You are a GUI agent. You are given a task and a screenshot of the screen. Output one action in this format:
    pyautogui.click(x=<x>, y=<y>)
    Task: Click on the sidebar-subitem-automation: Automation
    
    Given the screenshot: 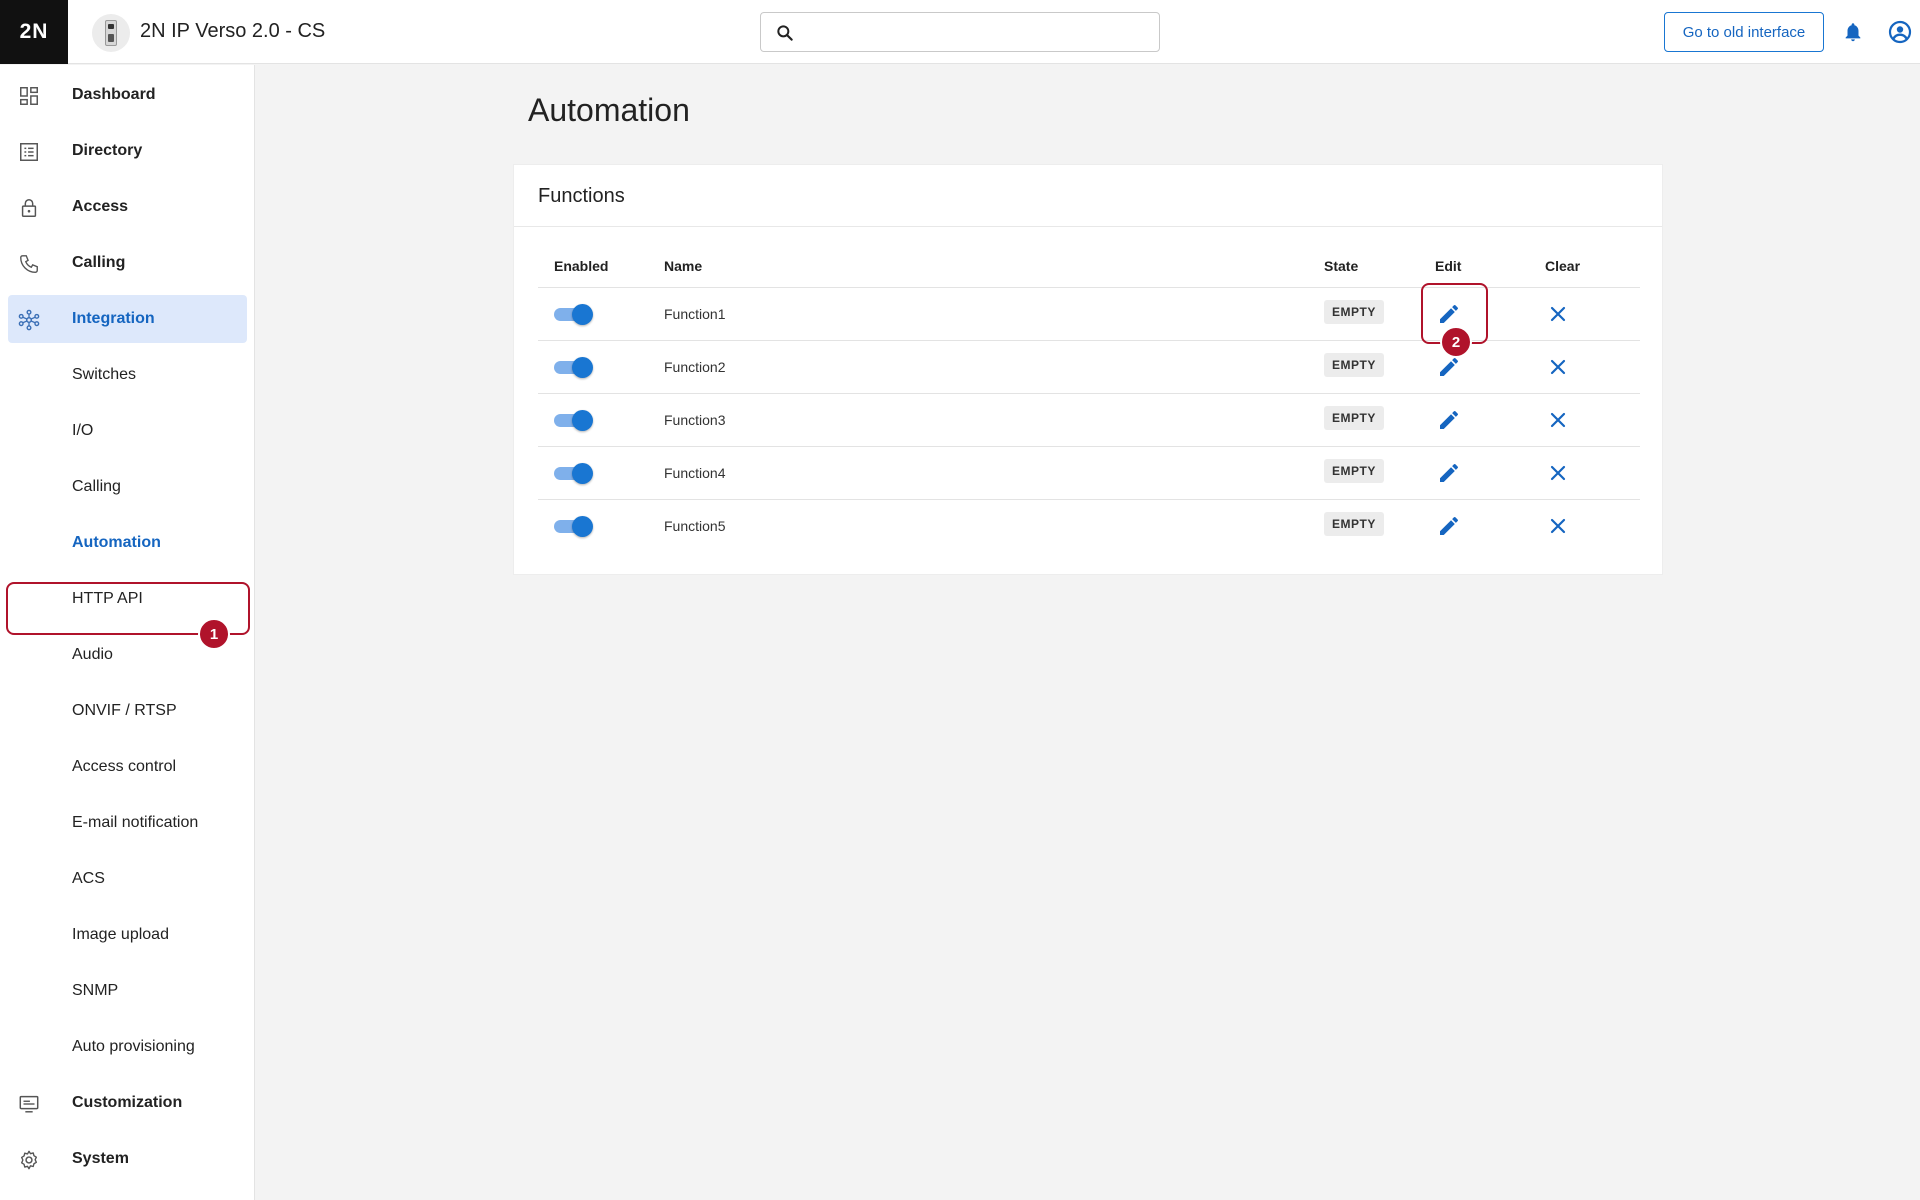 What is the action you would take?
    pyautogui.click(x=127, y=543)
    